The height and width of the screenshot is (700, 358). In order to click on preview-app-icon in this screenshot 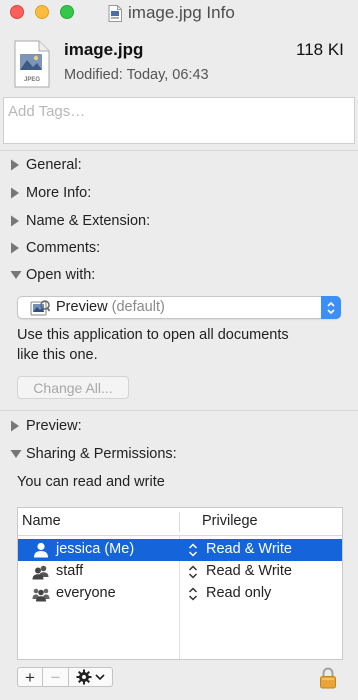, I will do `click(40, 308)`.